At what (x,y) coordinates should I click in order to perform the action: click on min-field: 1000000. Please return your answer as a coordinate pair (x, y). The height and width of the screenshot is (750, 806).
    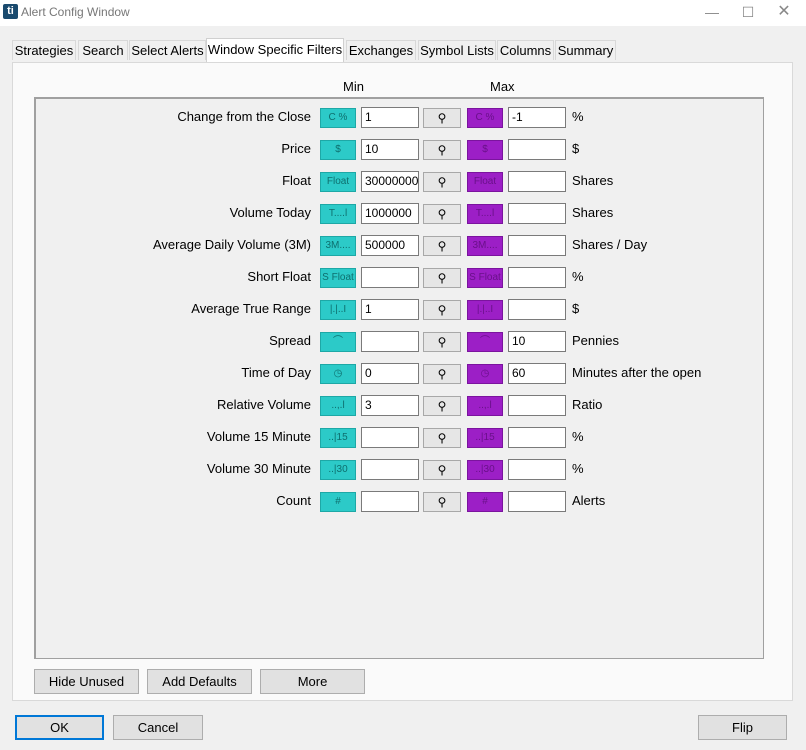
    Looking at the image, I should click on (390, 213).